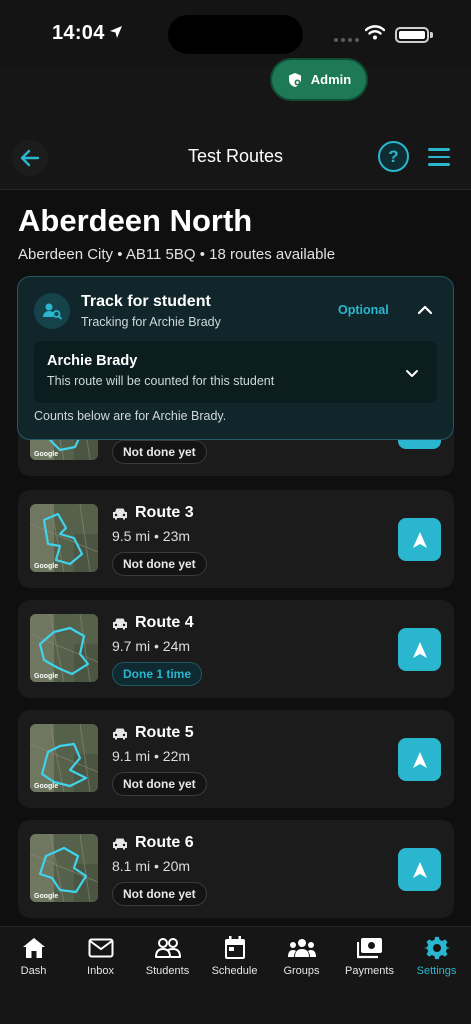  I want to click on shield-icon, so click(294, 79).